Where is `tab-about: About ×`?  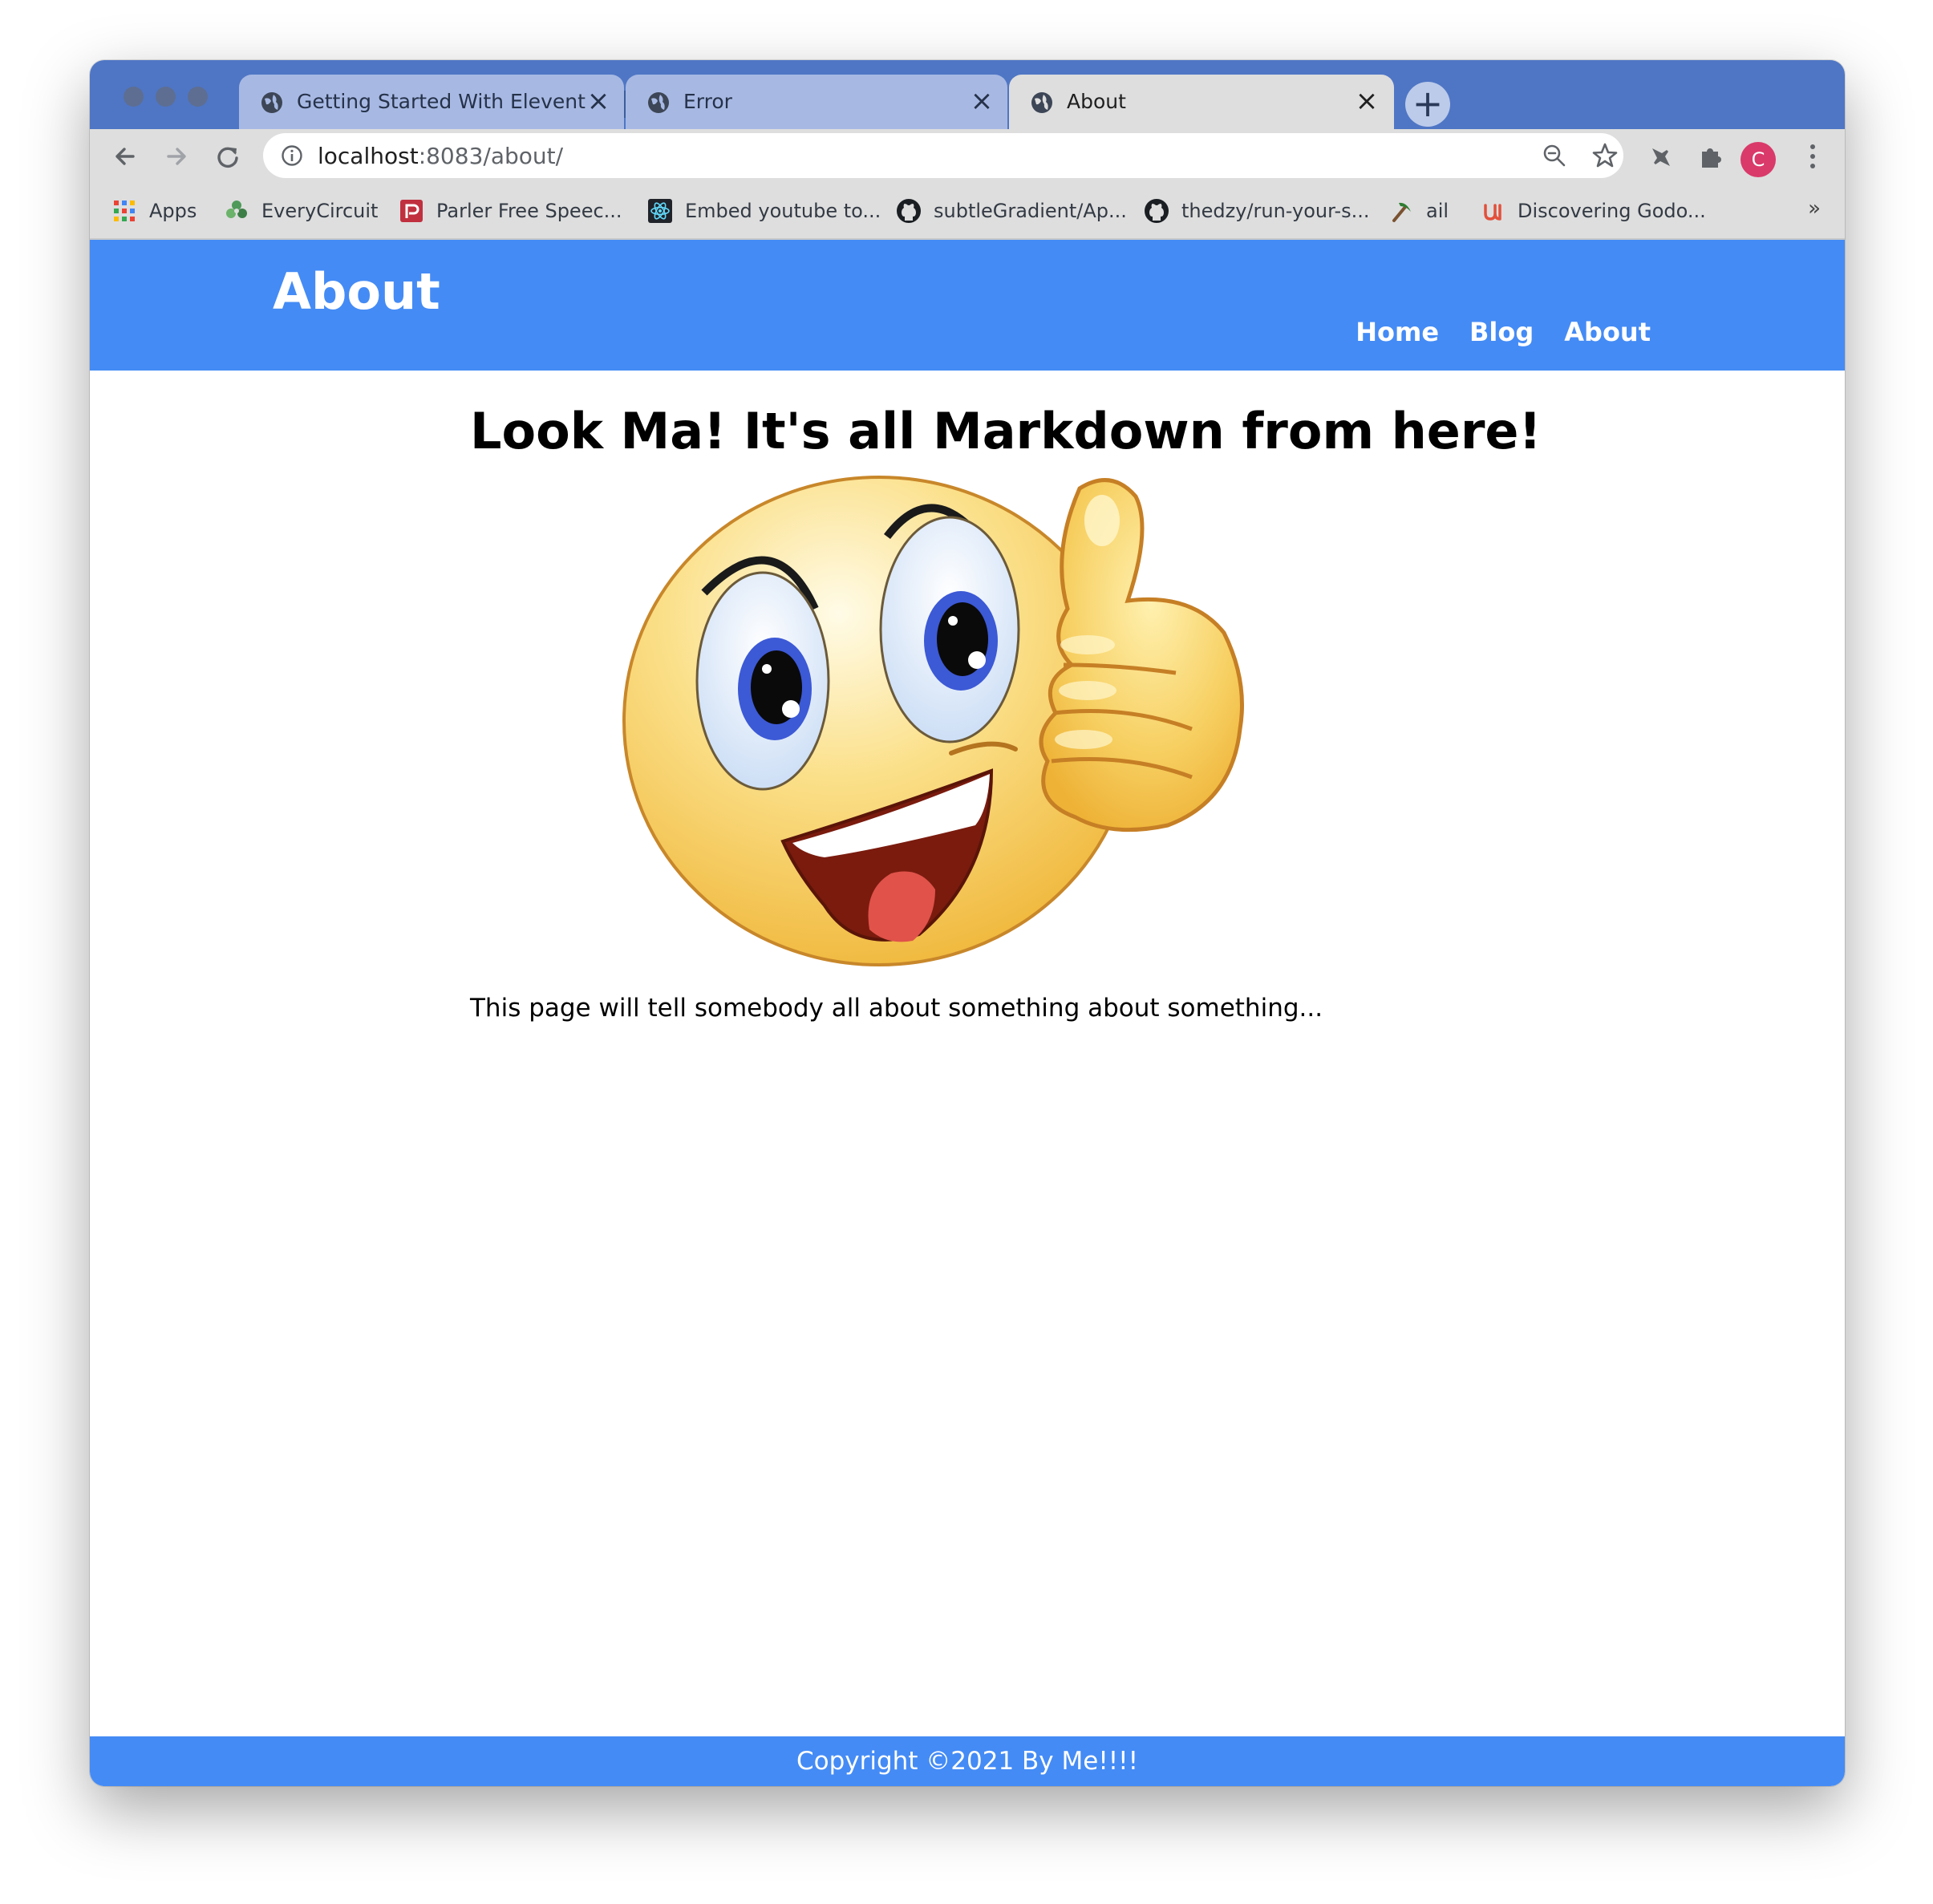 tab-about: About × is located at coordinates (1201, 102).